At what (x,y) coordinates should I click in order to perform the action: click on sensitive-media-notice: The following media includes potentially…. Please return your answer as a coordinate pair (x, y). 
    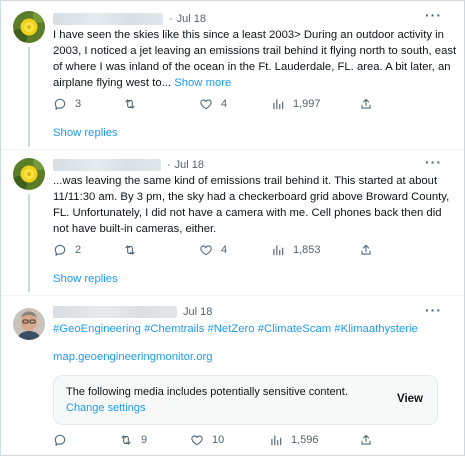
    Looking at the image, I should click on (245, 400).